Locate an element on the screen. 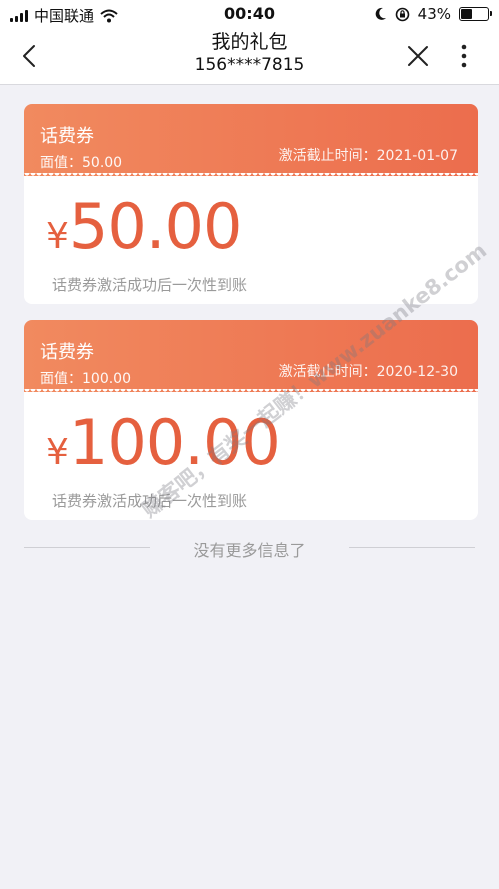 Image resolution: width=499 pixels, height=889 pixels. coupon-description: 话费券激活成功后一次性到账 is located at coordinates (150, 285).